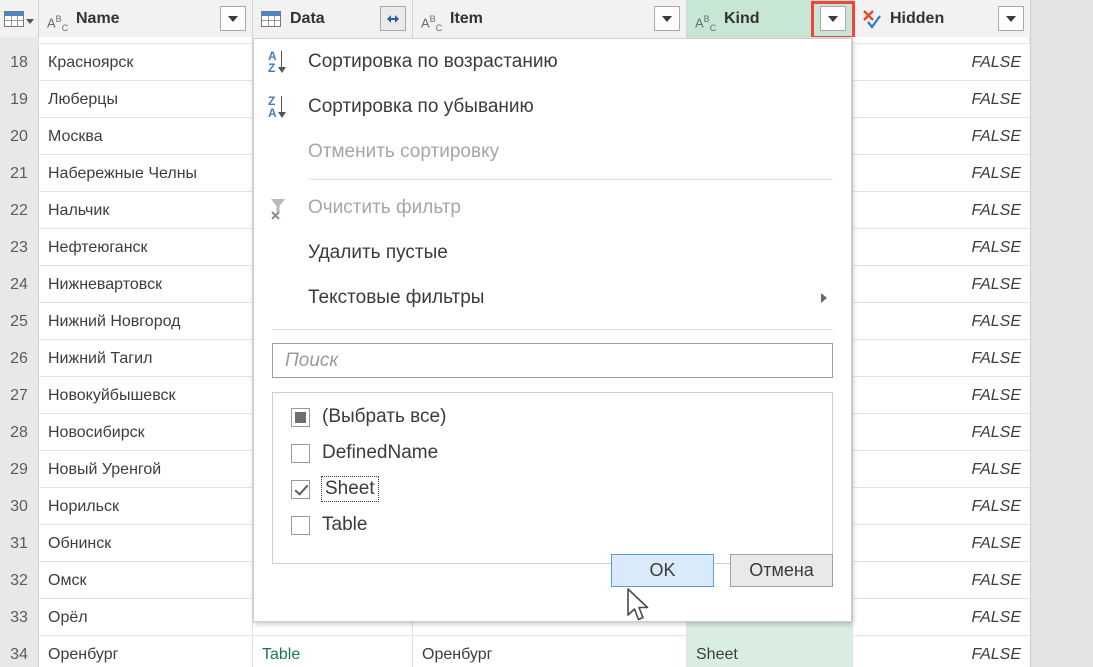 The height and width of the screenshot is (667, 1093). Describe the element at coordinates (146, 99) in the screenshot. I see `cell-name: Люберцы` at that location.